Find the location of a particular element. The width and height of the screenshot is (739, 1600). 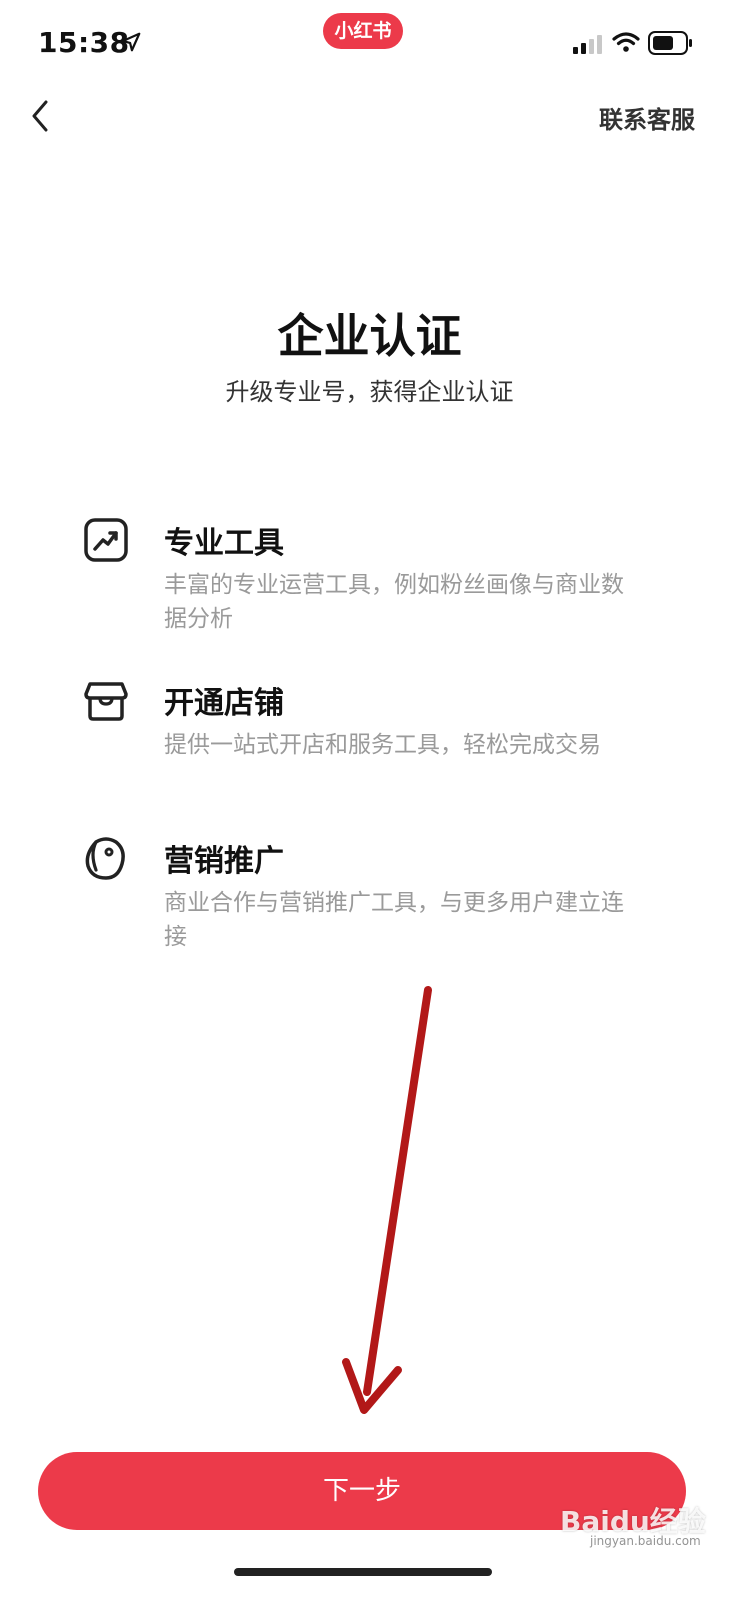

feature-title: 开通店铺 is located at coordinates (224, 703).